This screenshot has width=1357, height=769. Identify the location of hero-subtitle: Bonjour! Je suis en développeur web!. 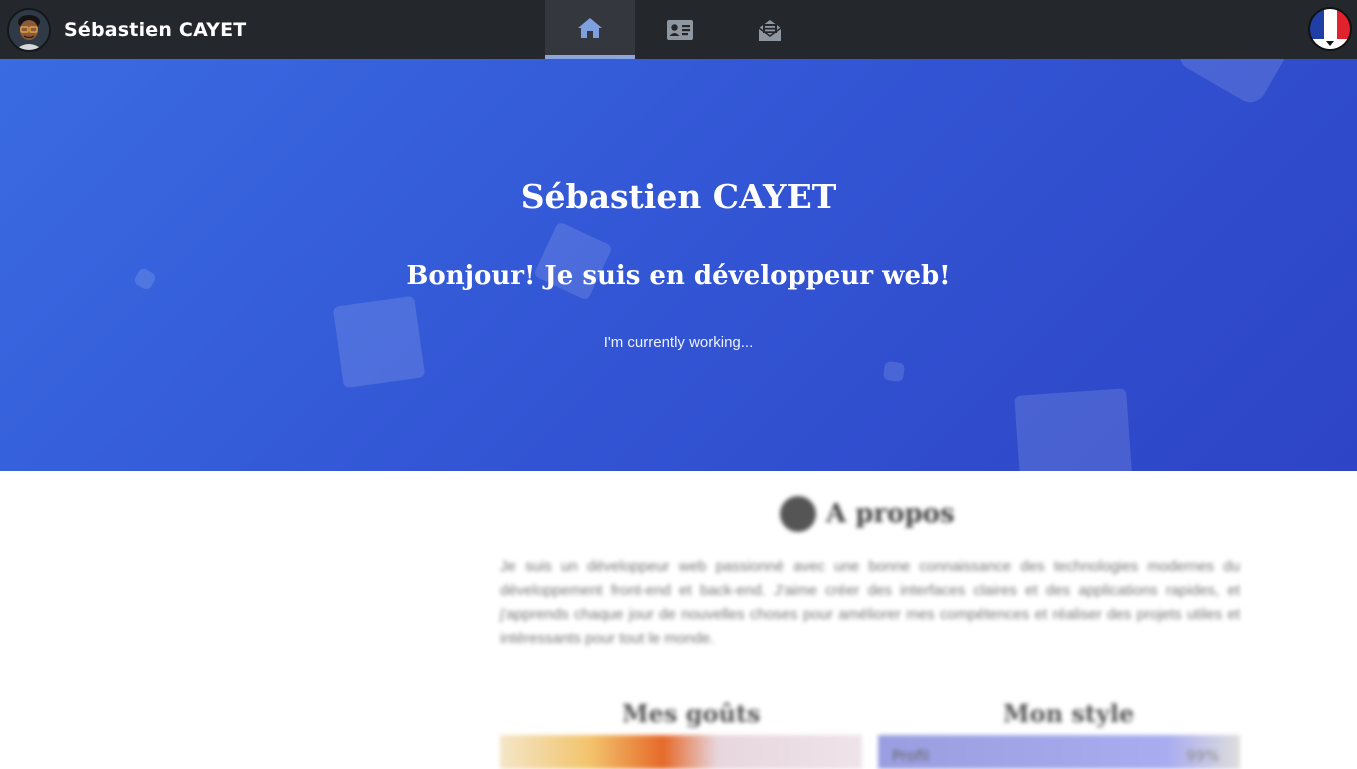
(678, 276).